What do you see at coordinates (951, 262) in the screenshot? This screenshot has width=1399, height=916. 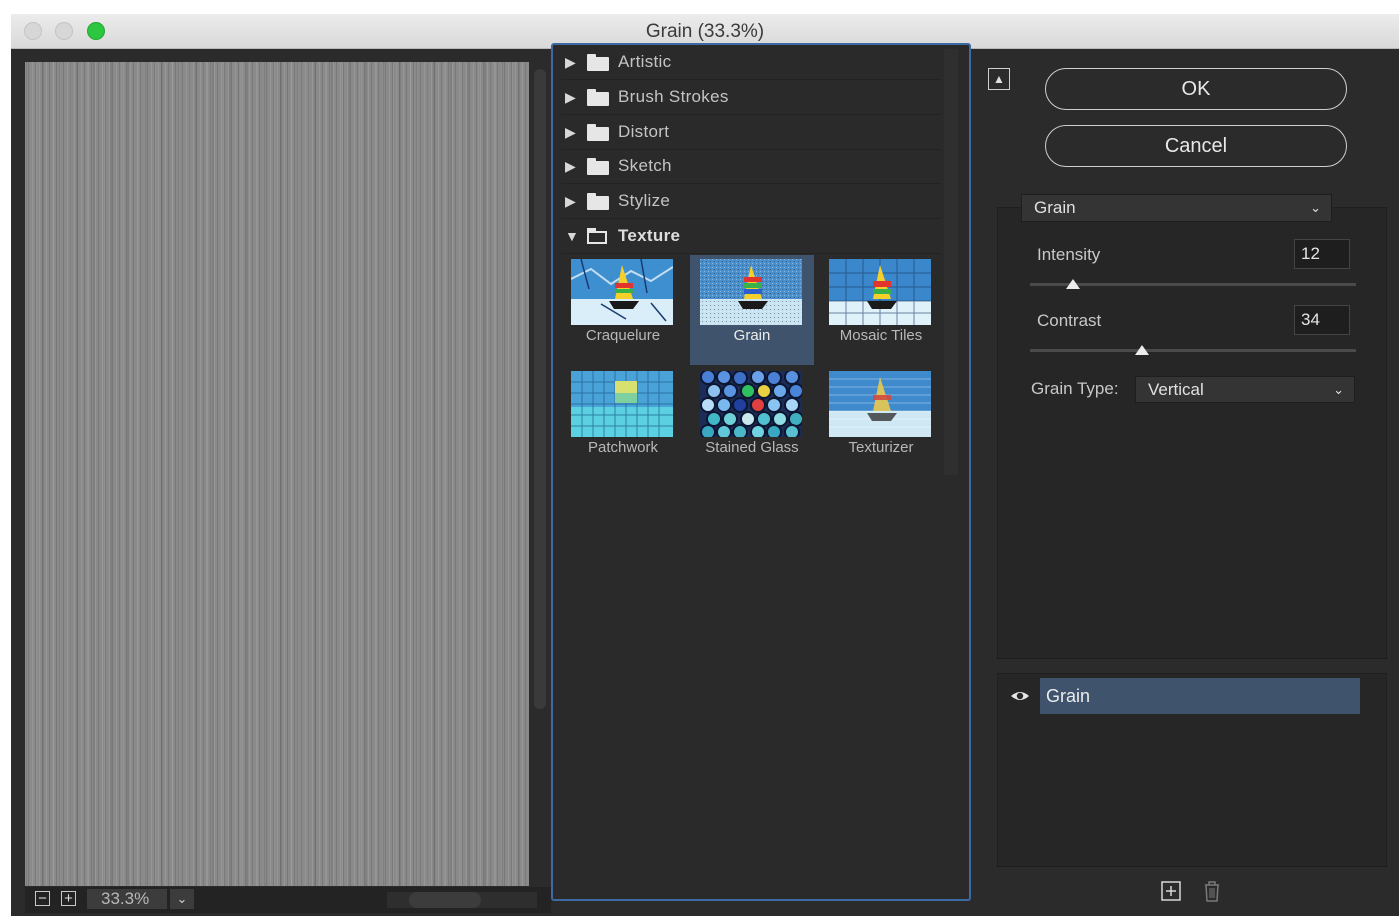 I see `gallery-scroll-gutter` at bounding box center [951, 262].